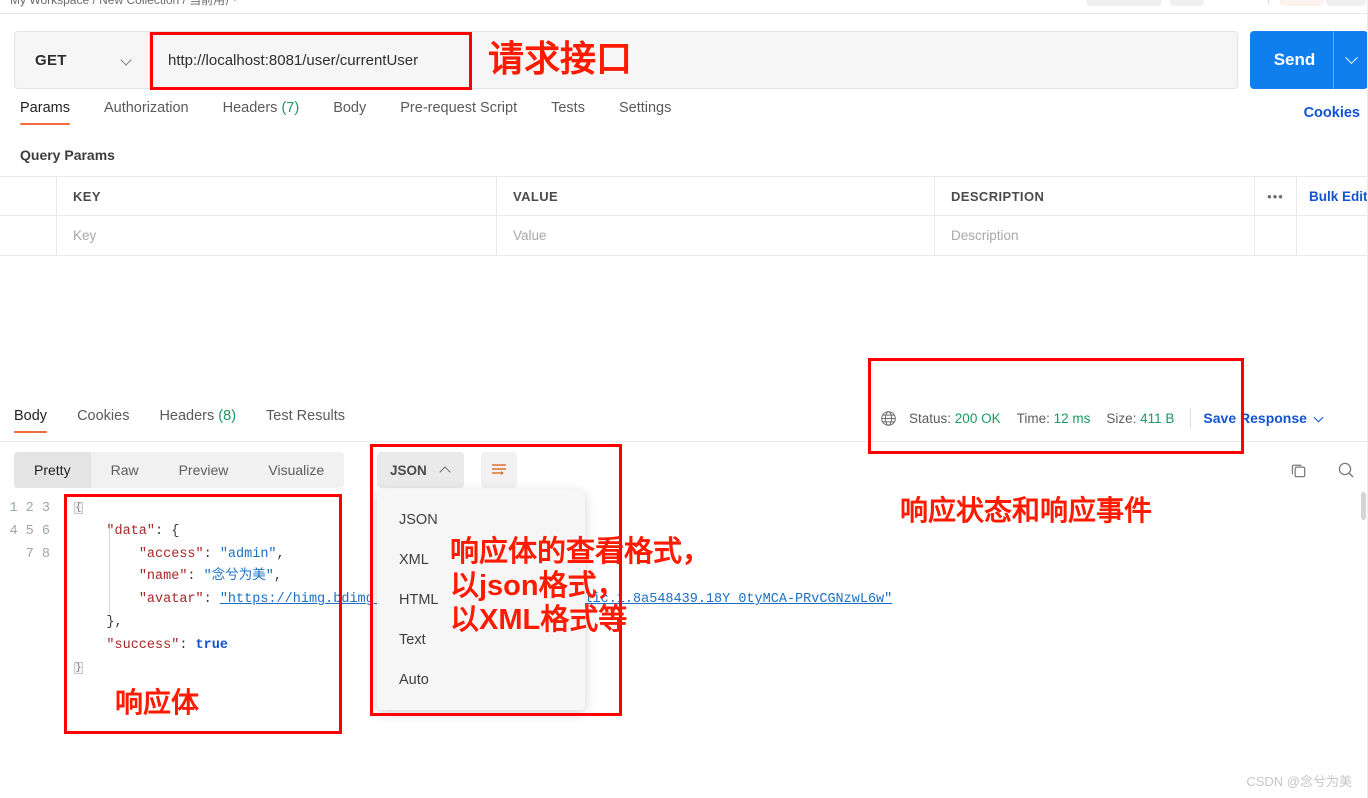 The height and width of the screenshot is (798, 1368). What do you see at coordinates (716, 196) in the screenshot?
I see `column-header-value: VALUE` at bounding box center [716, 196].